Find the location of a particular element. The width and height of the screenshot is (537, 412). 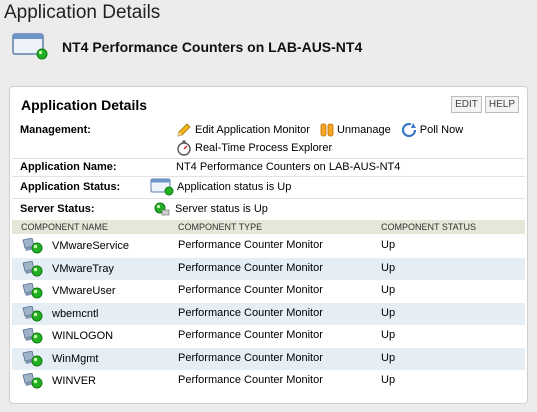

refresh-icon is located at coordinates (408, 130).